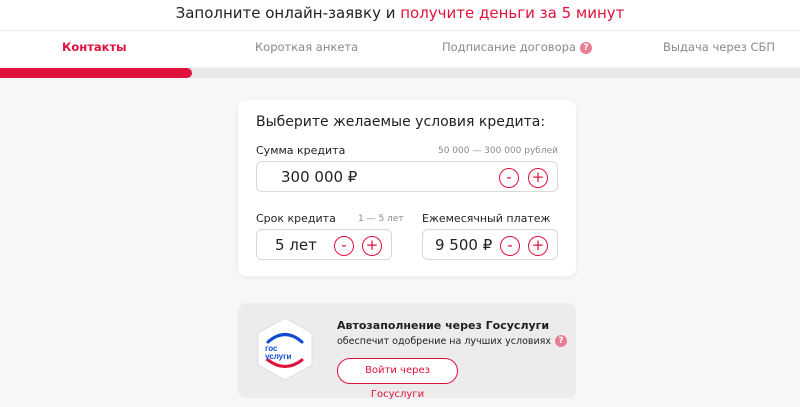 The width and height of the screenshot is (800, 407). Describe the element at coordinates (510, 246) in the screenshot. I see `payment-minus-button: -` at that location.